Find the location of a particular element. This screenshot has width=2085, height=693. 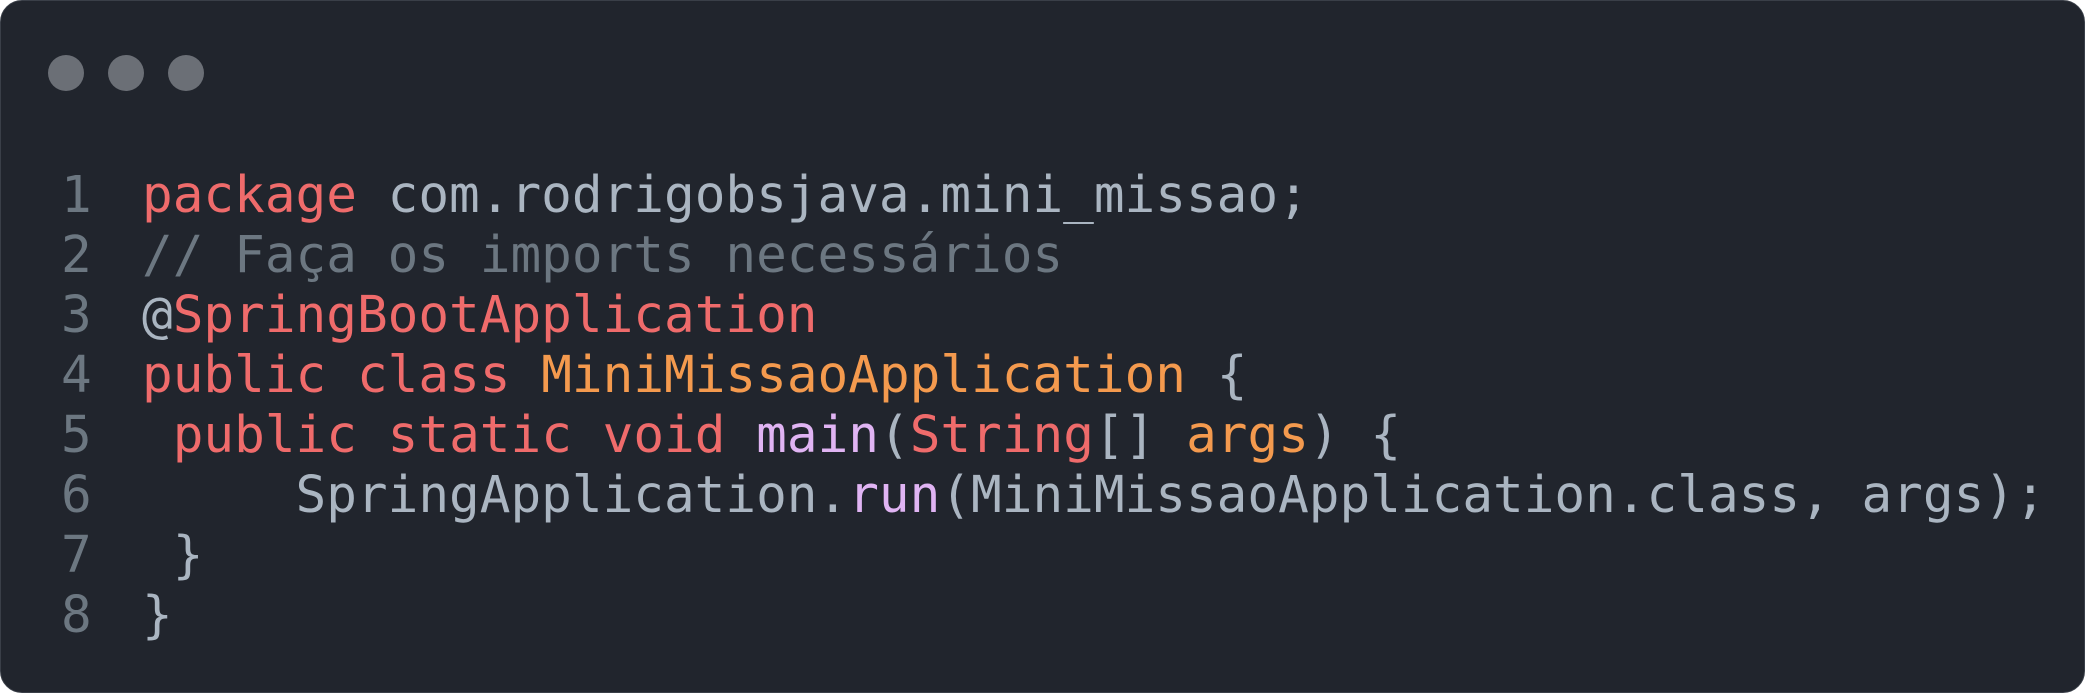

line-source: // Faça os imports necessários is located at coordinates (602, 256).